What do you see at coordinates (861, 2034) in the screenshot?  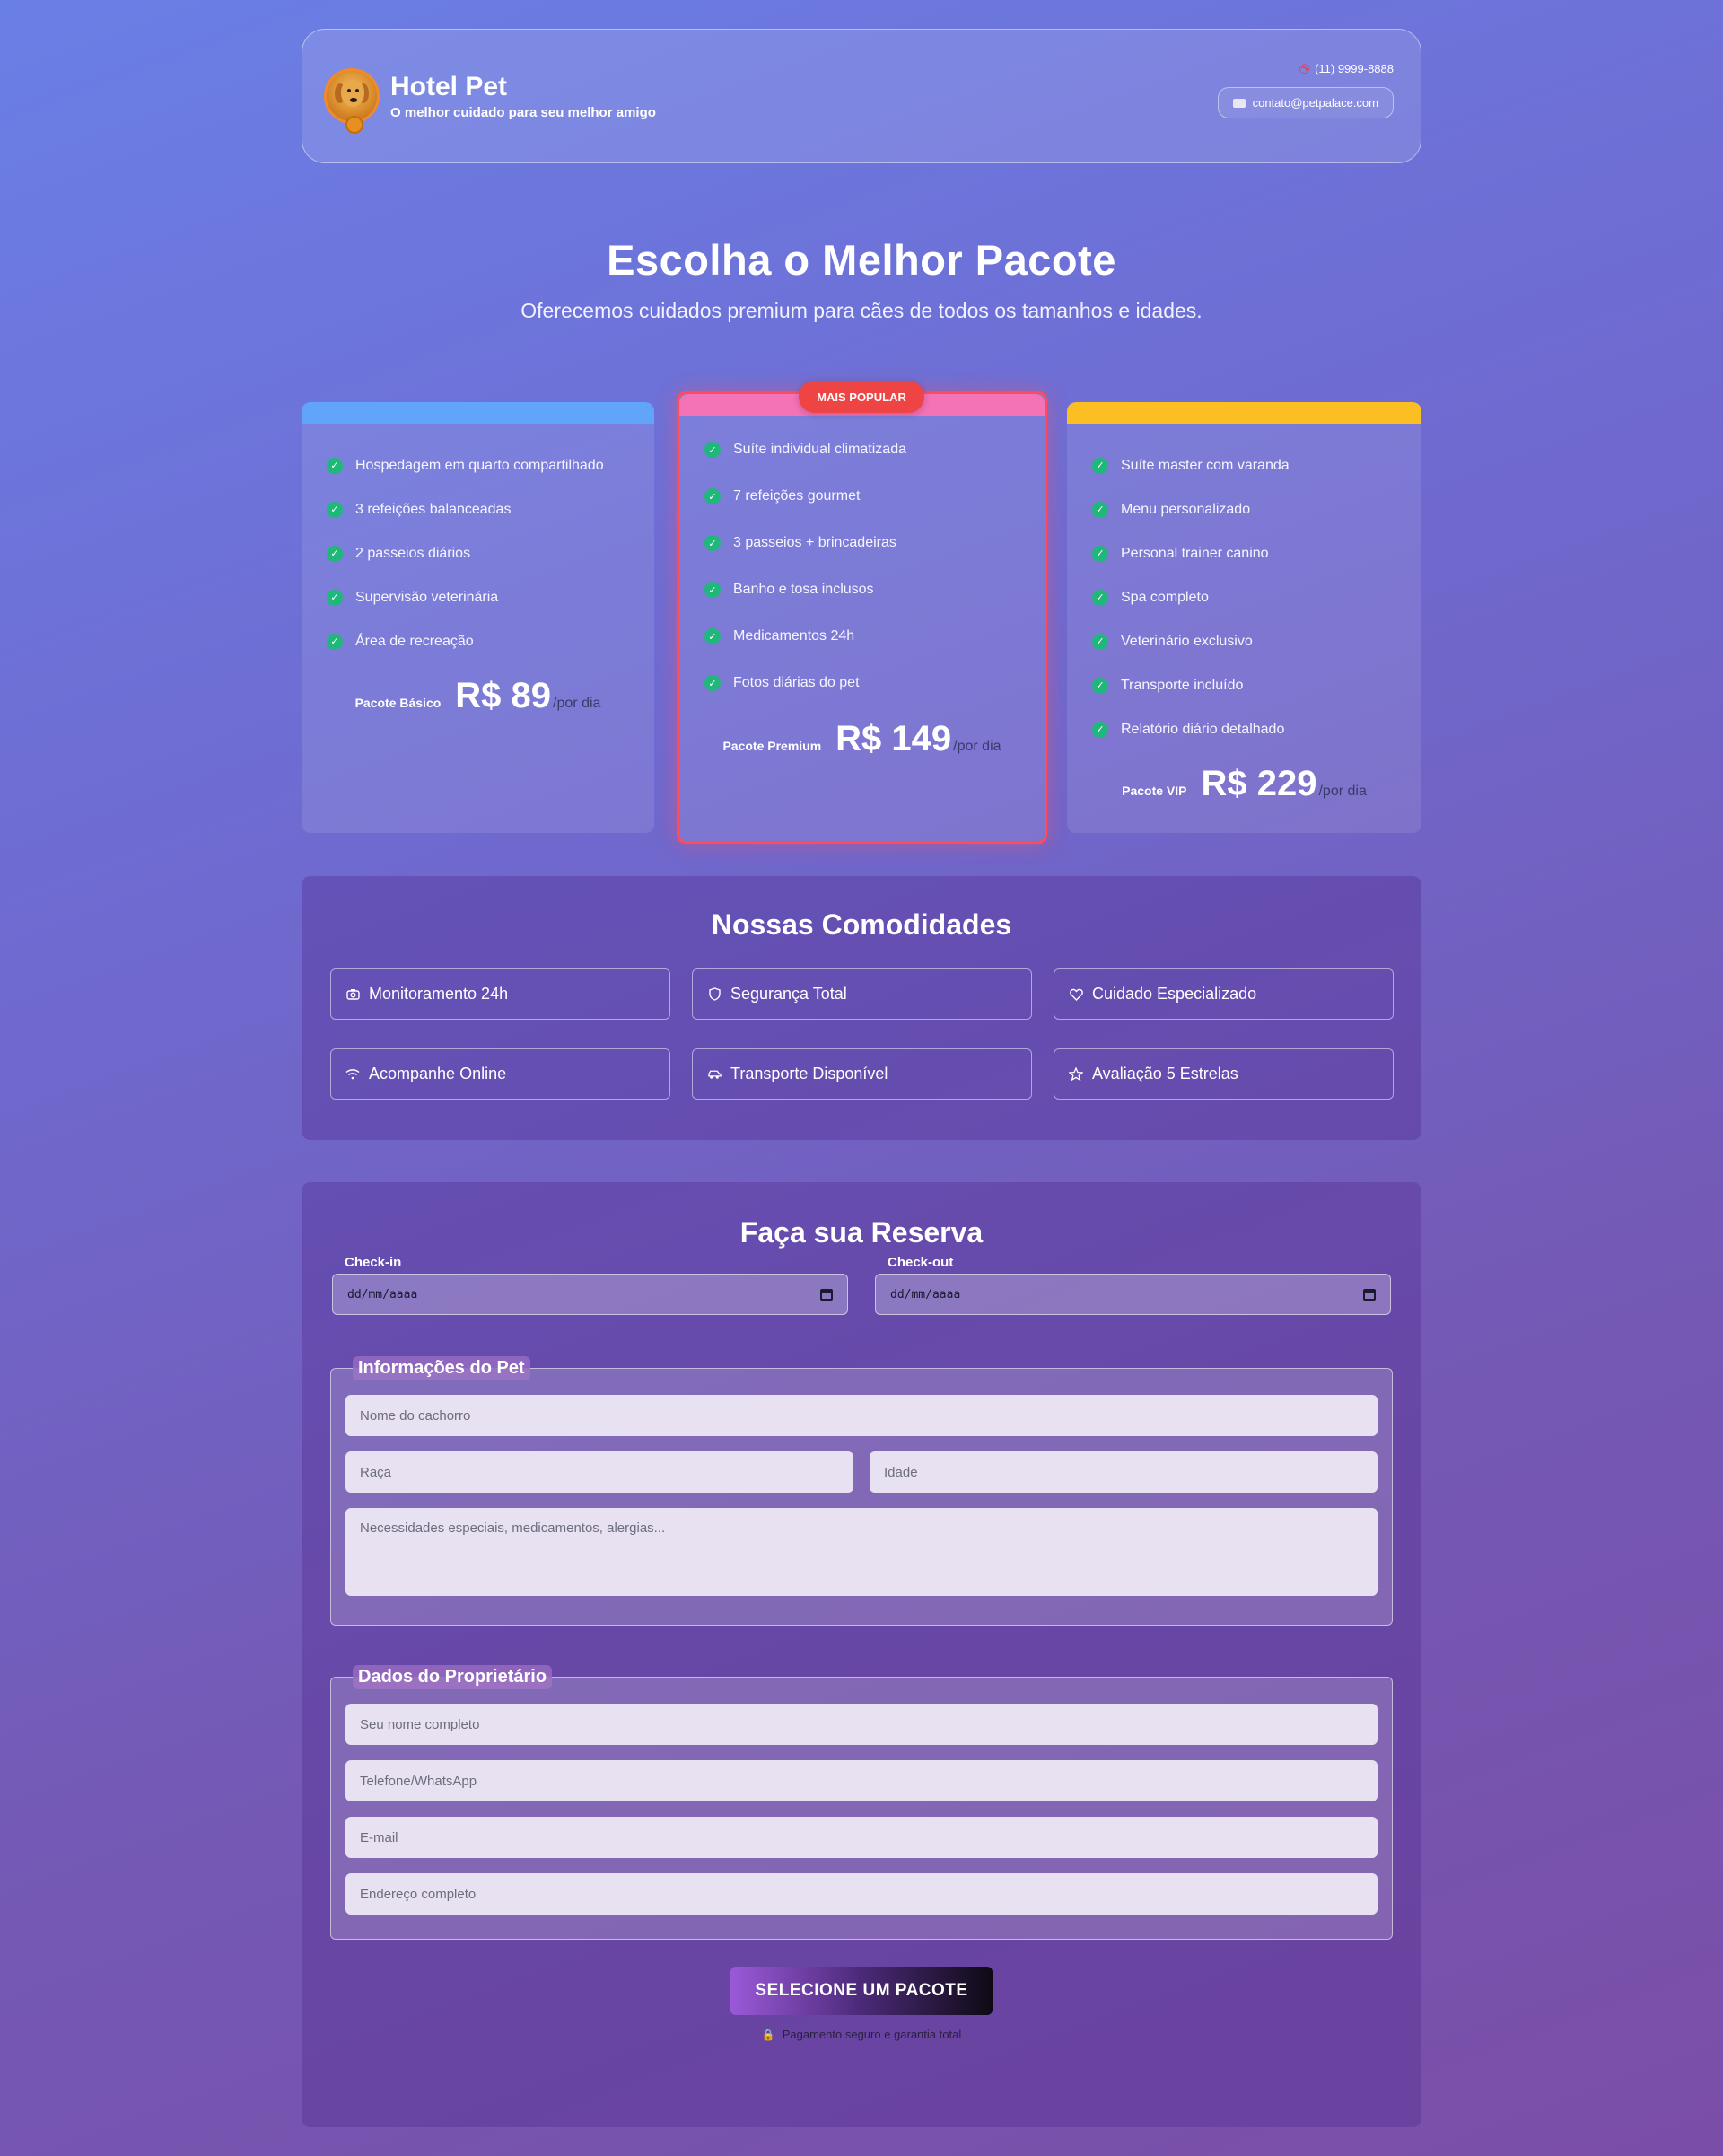 I see `secure-payment-note: 🔒 Pagamento seguro e garantia total` at bounding box center [861, 2034].